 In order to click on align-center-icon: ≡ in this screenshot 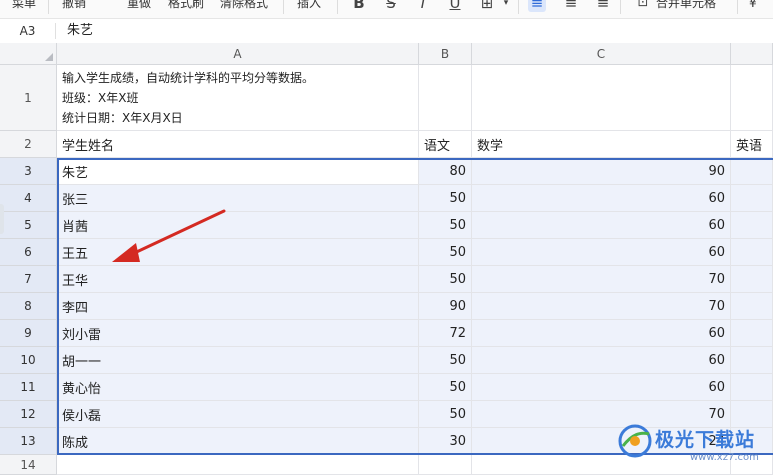, I will do `click(571, 6)`.